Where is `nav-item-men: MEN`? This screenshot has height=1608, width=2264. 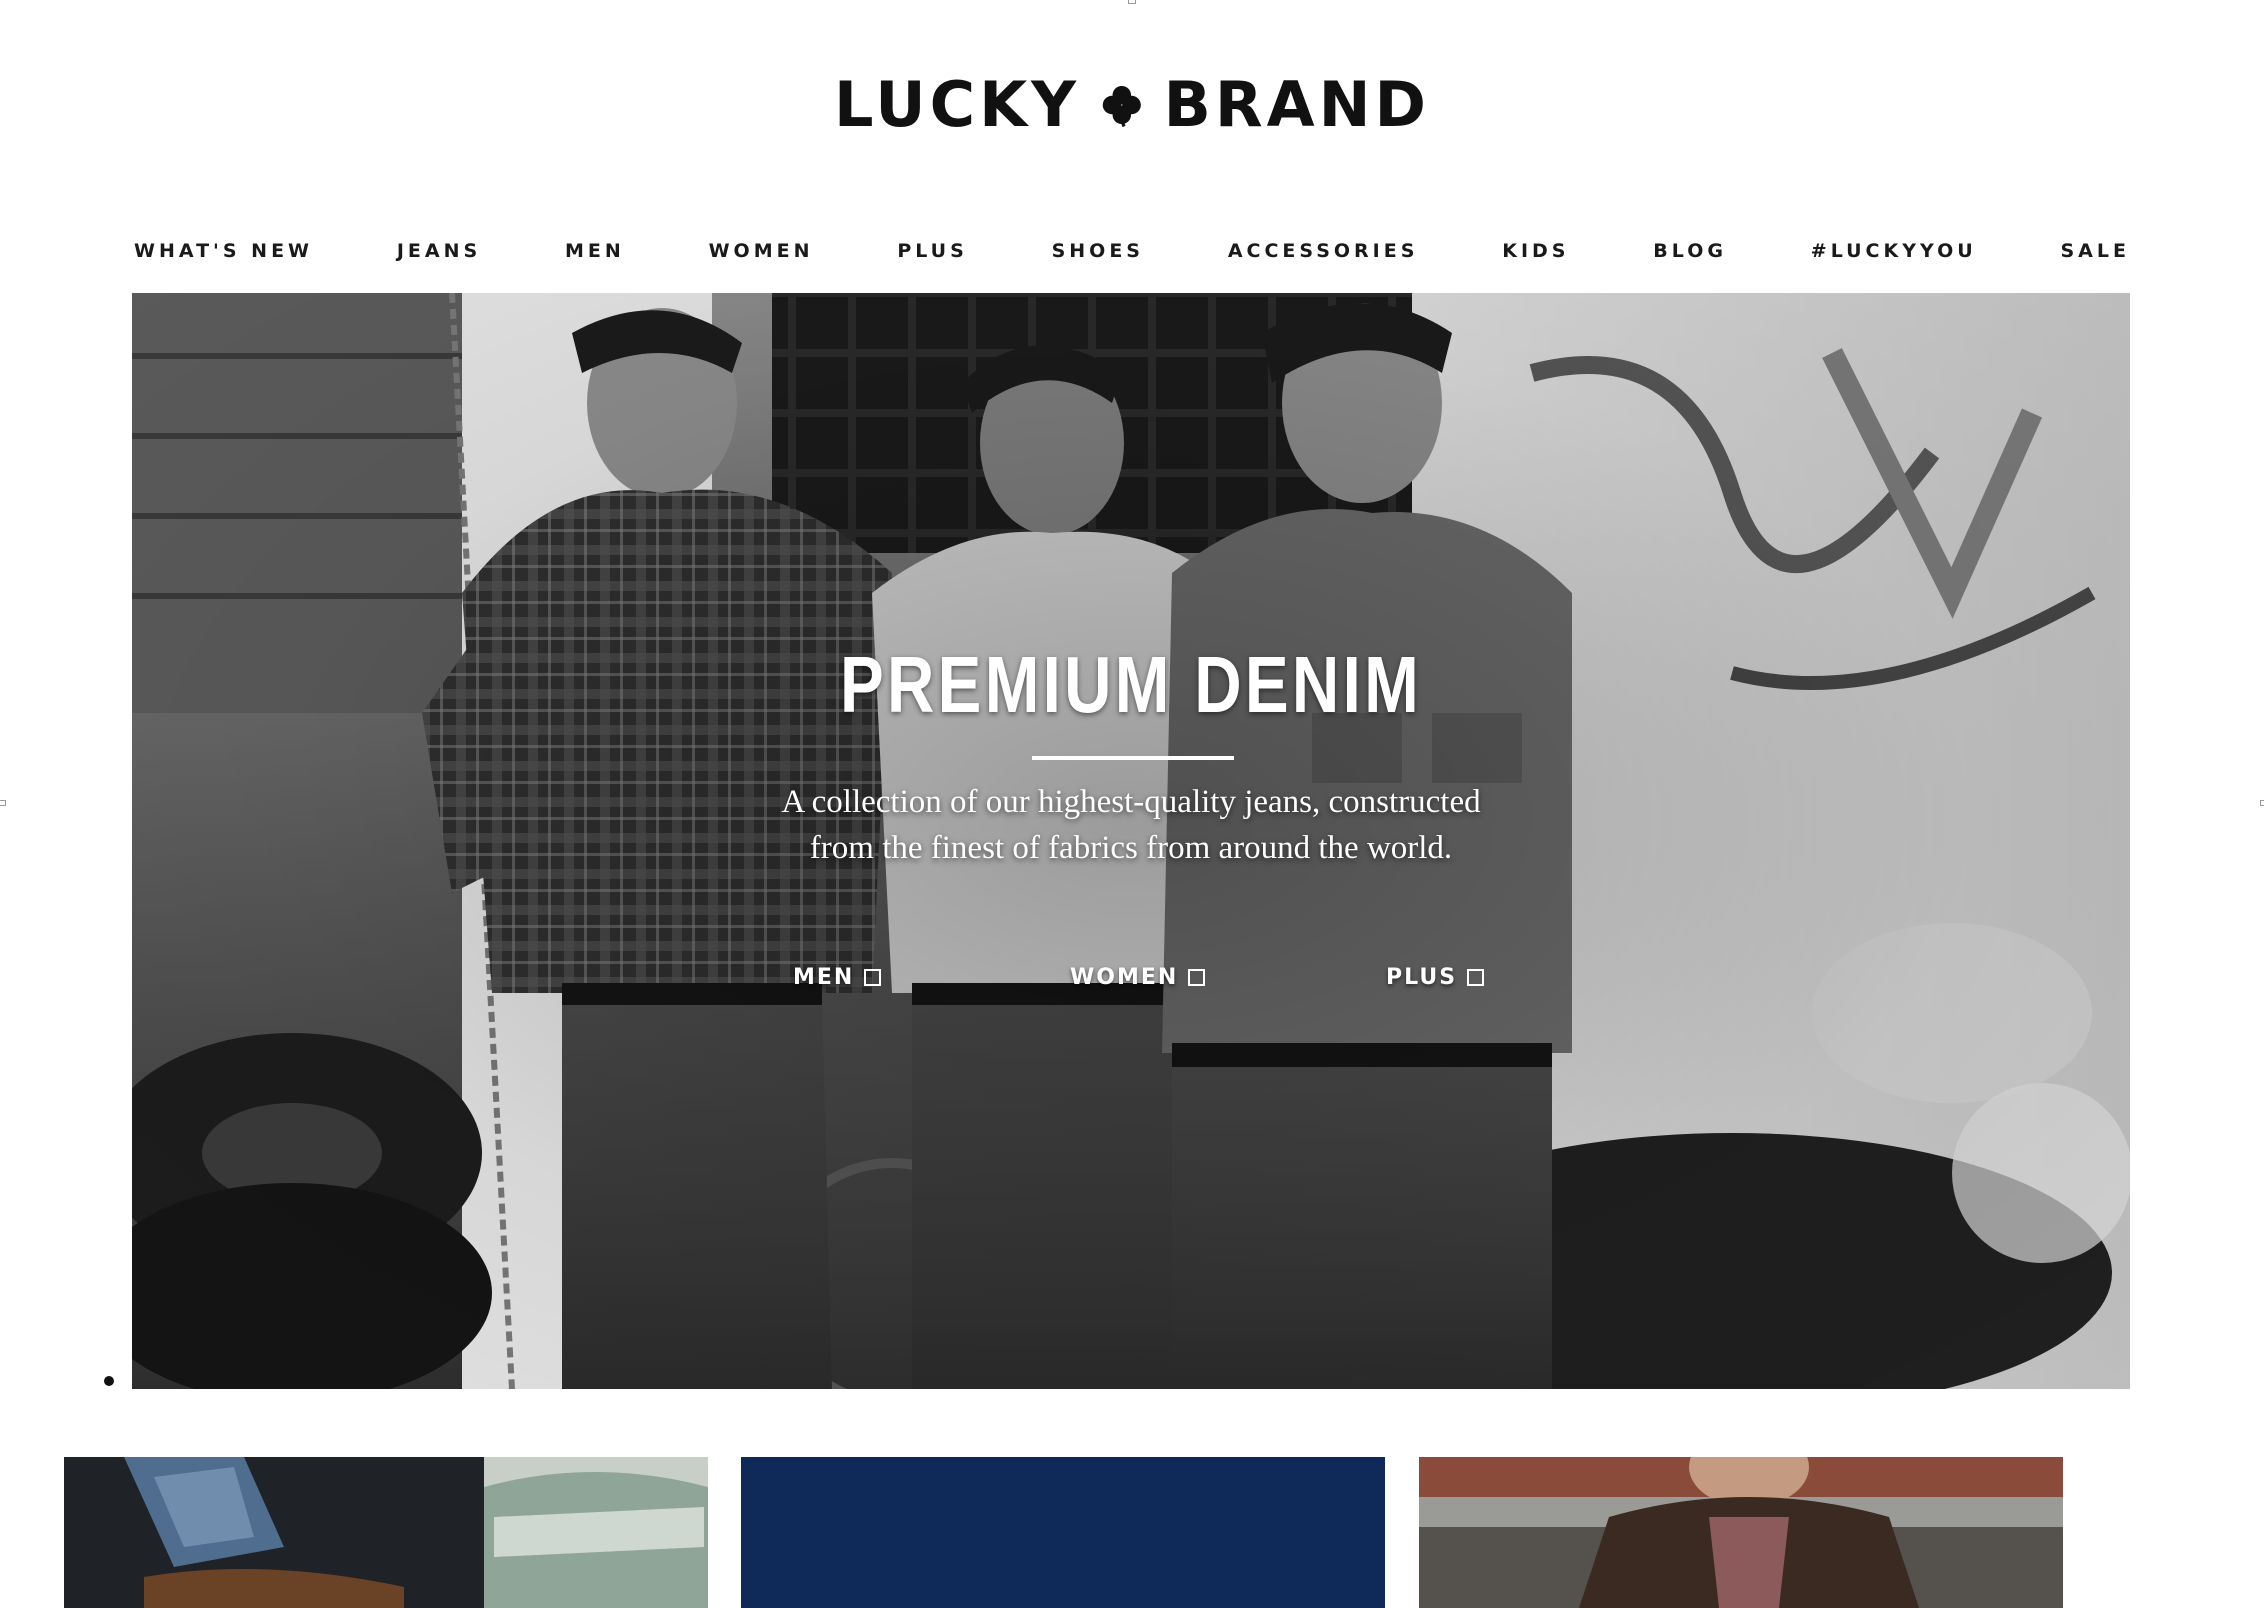
nav-item-men: MEN is located at coordinates (595, 251).